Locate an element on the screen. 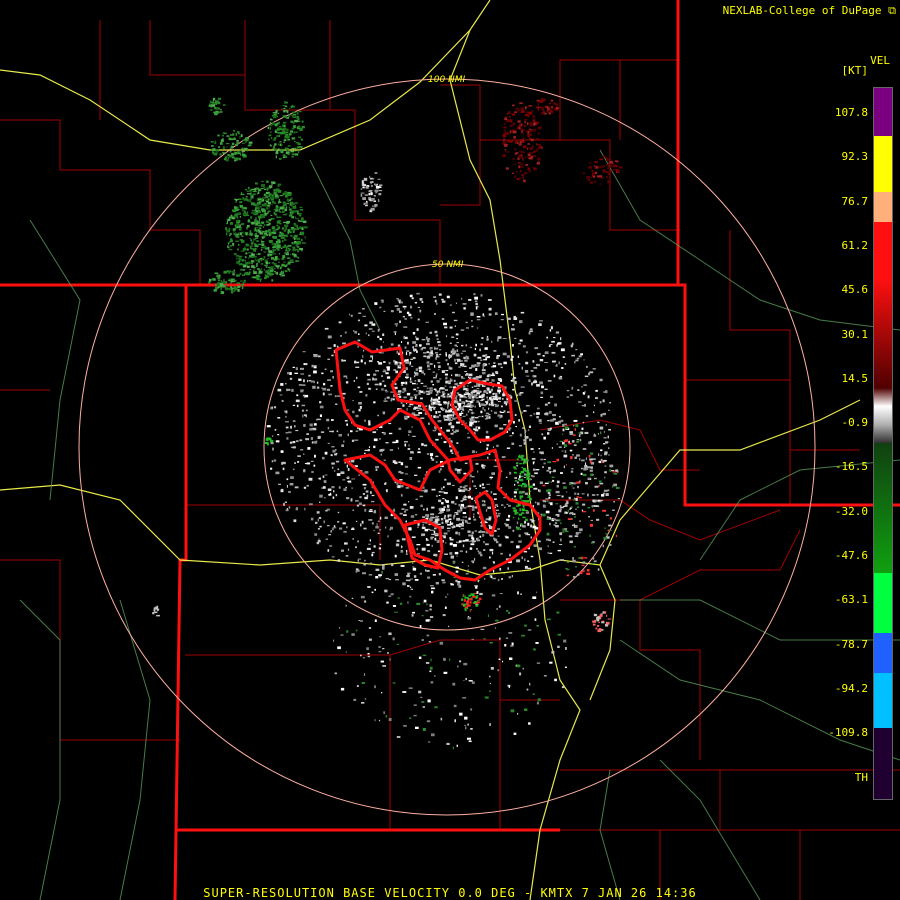 This screenshot has width=900, height=900. credit-text: NEXLAB-College of DuPage ⧉ is located at coordinates (809, 10).